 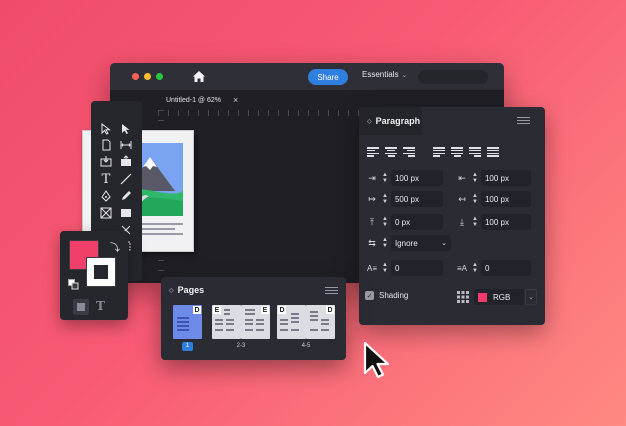 What do you see at coordinates (106, 213) in the screenshot?
I see `rectangle-frame-tool-icon` at bounding box center [106, 213].